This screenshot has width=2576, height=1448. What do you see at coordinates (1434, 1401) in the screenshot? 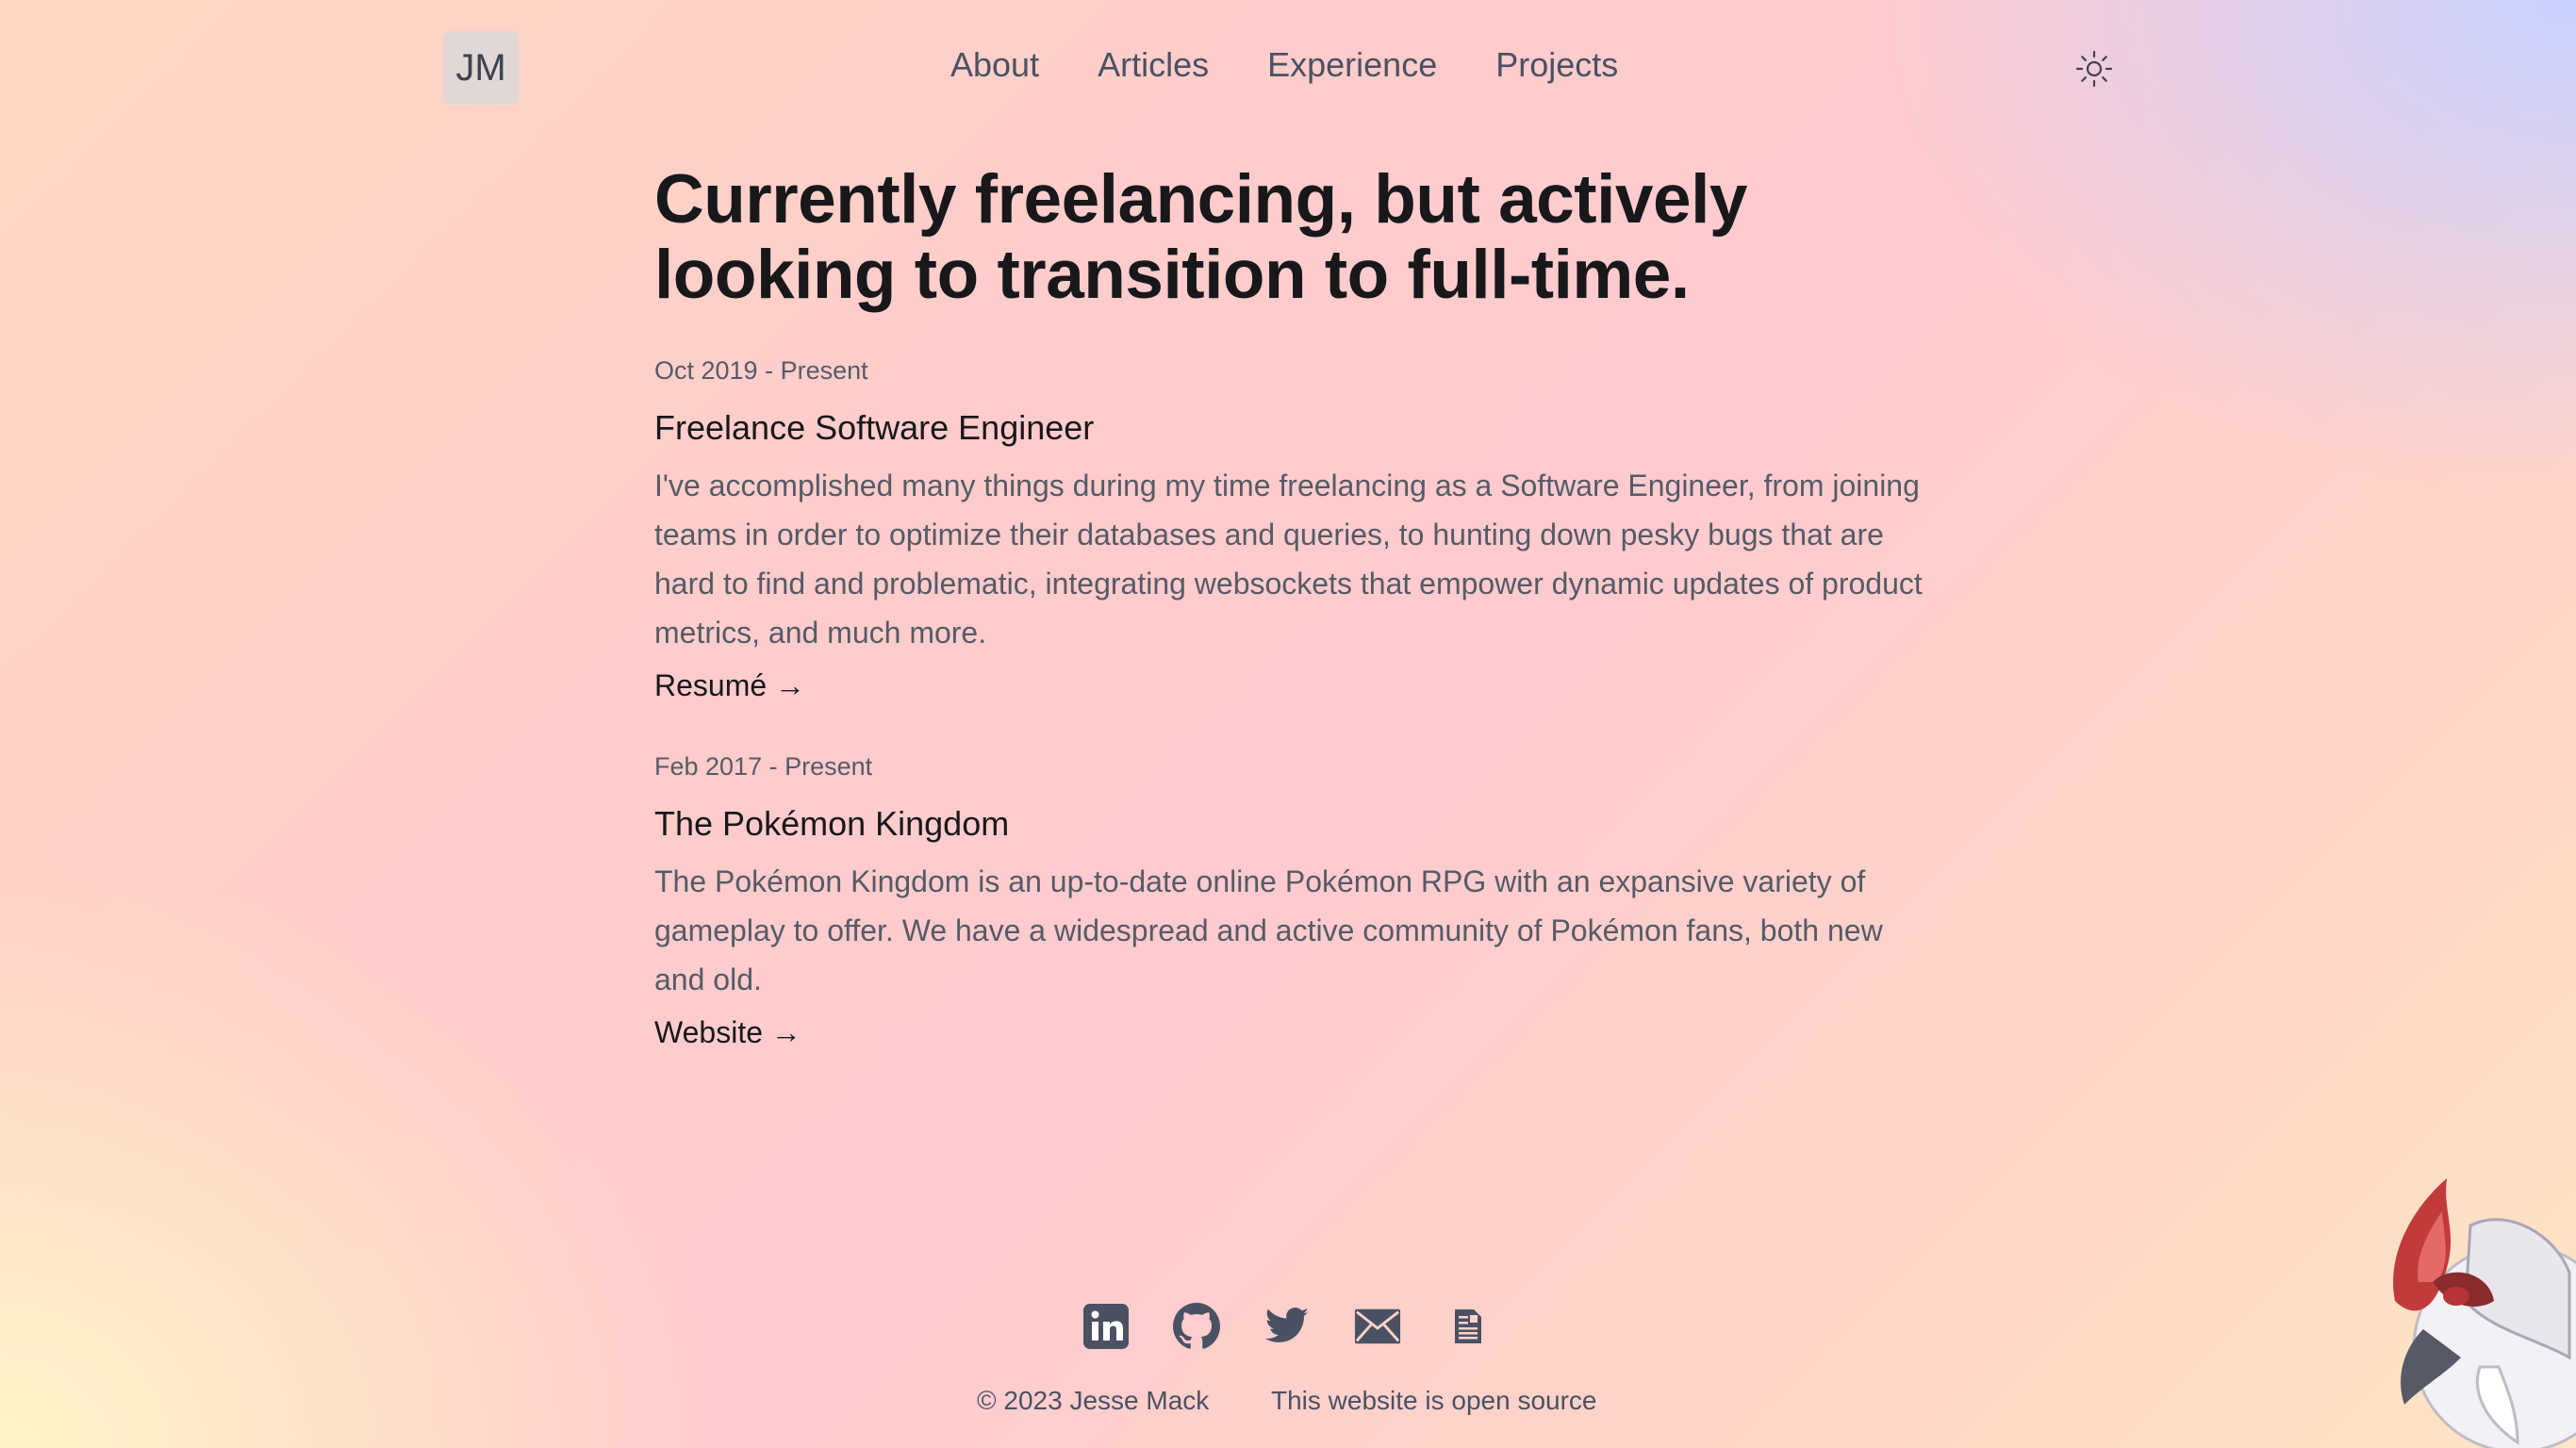
I see `open-source-link: This website is open source` at bounding box center [1434, 1401].